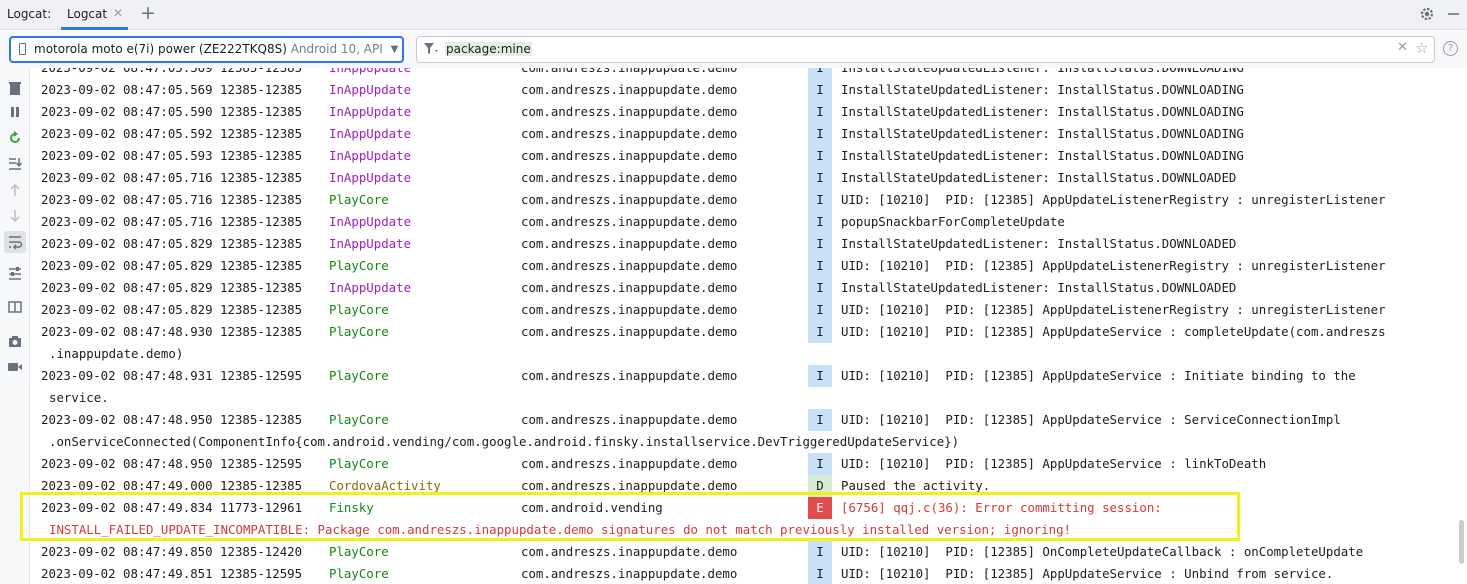  Describe the element at coordinates (172, 573) in the screenshot. I see `log-timestamp: 2023-09-02 08:47:49.851 12385-12595` at that location.